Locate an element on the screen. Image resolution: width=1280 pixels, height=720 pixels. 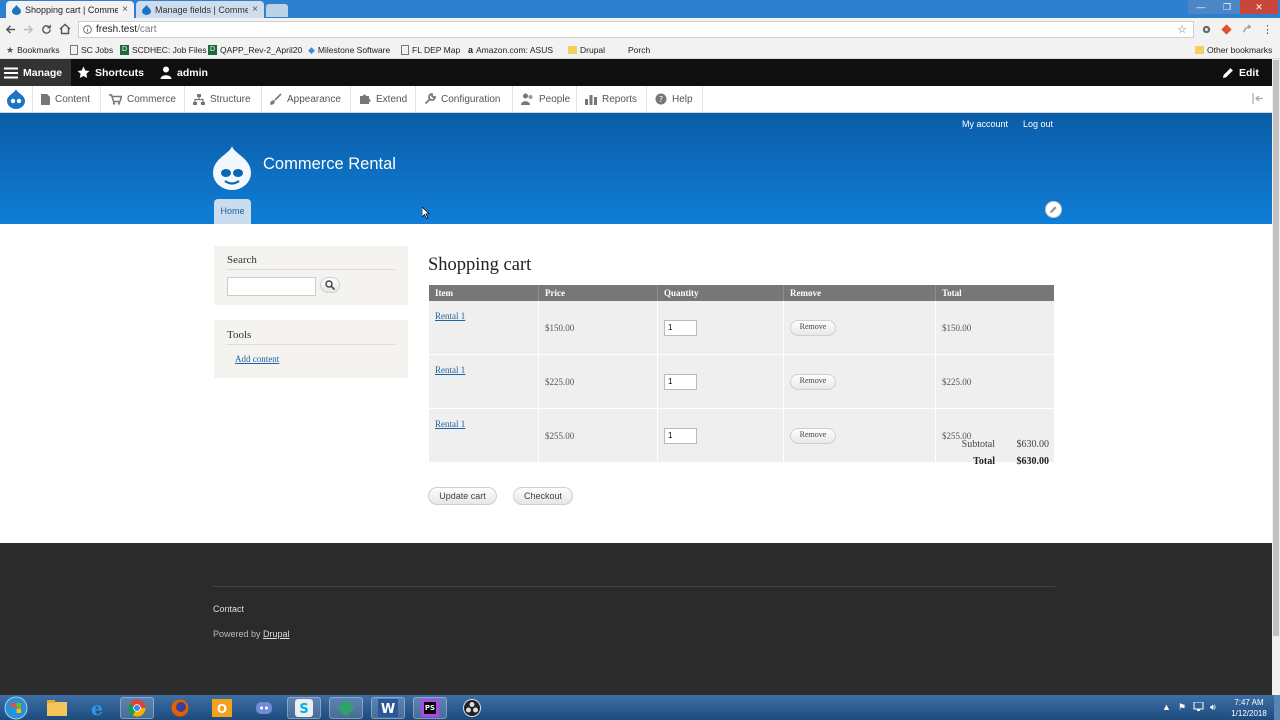
toolbar-shortcuts: Shortcuts is located at coordinates (110, 72).